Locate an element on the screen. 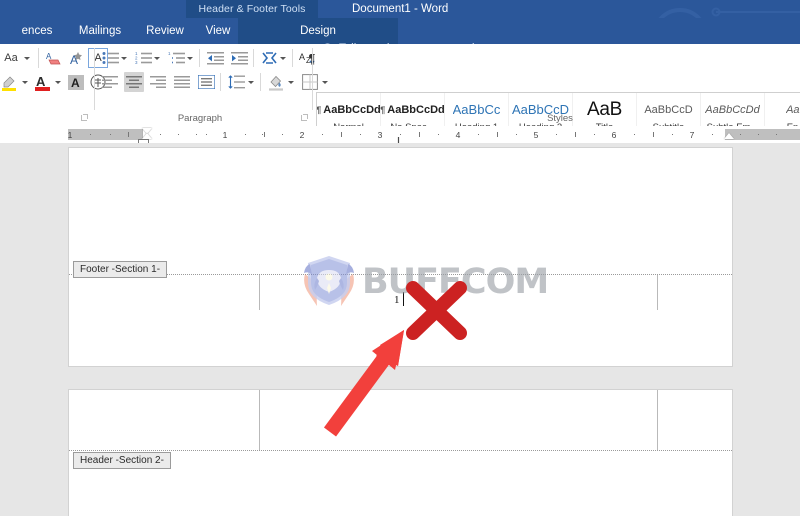 This screenshot has height=516, width=800. header-left-tab-marker is located at coordinates (259, 420).